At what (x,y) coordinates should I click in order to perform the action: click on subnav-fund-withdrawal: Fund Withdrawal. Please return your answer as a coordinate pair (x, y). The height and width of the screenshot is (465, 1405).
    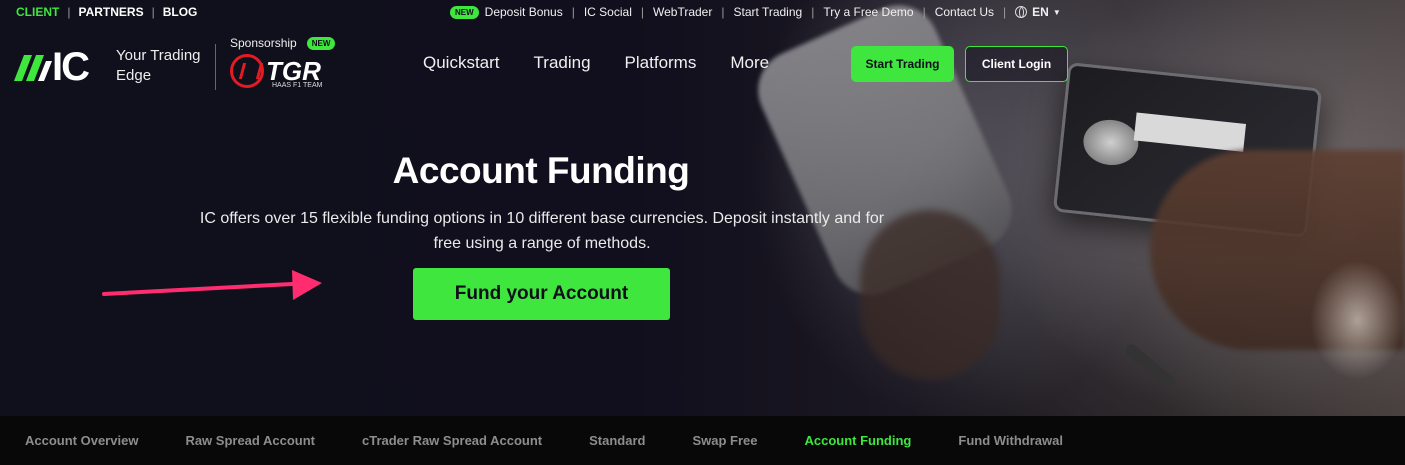
    Looking at the image, I should click on (1010, 440).